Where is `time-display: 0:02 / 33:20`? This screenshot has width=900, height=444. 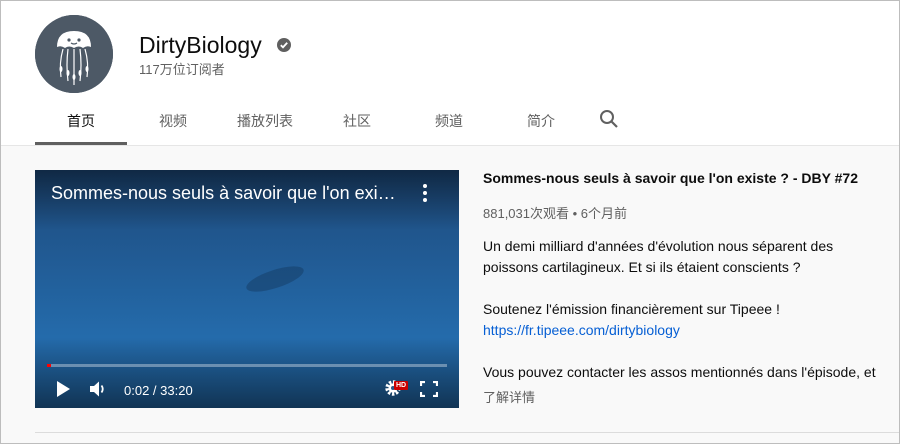 time-display: 0:02 / 33:20 is located at coordinates (158, 390).